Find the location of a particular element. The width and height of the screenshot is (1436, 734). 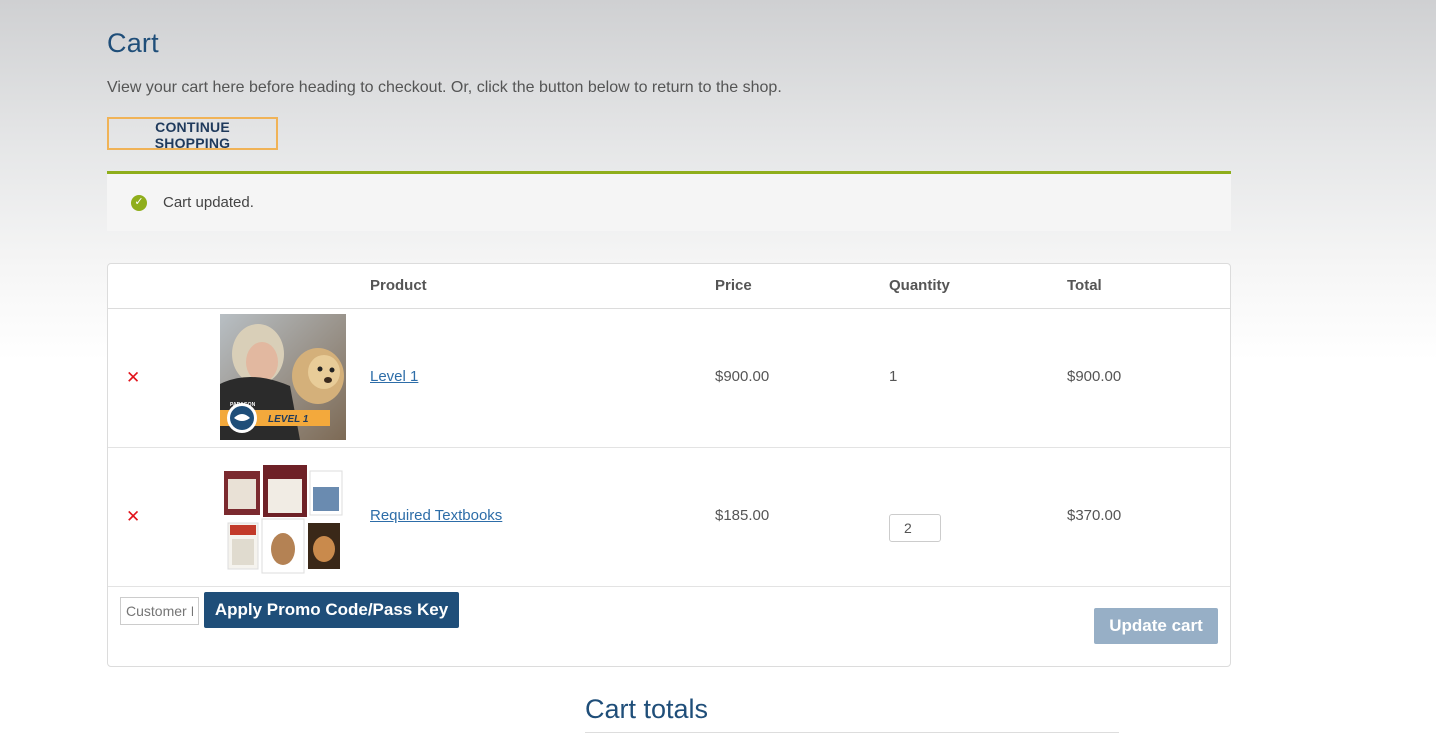

page-title: Cart is located at coordinates (133, 43).